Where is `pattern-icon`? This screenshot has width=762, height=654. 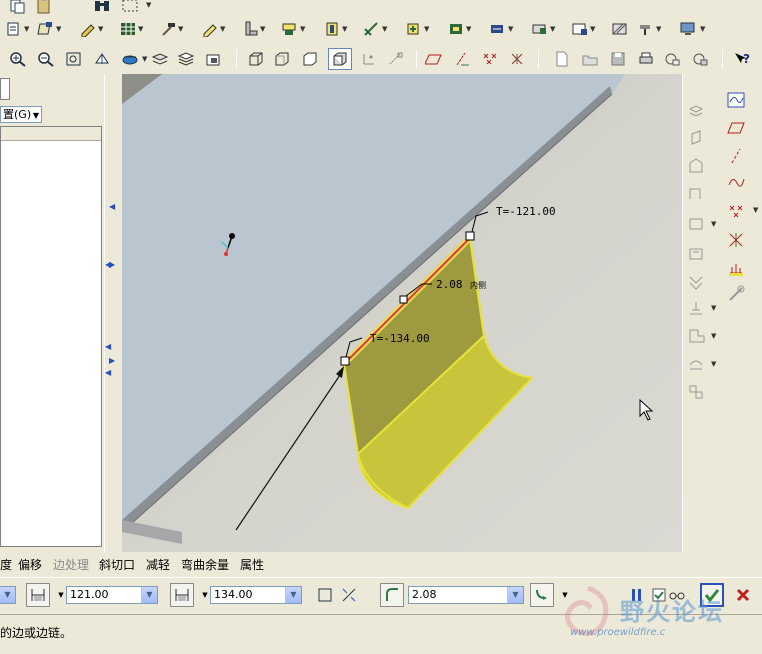 pattern-icon is located at coordinates (696, 392).